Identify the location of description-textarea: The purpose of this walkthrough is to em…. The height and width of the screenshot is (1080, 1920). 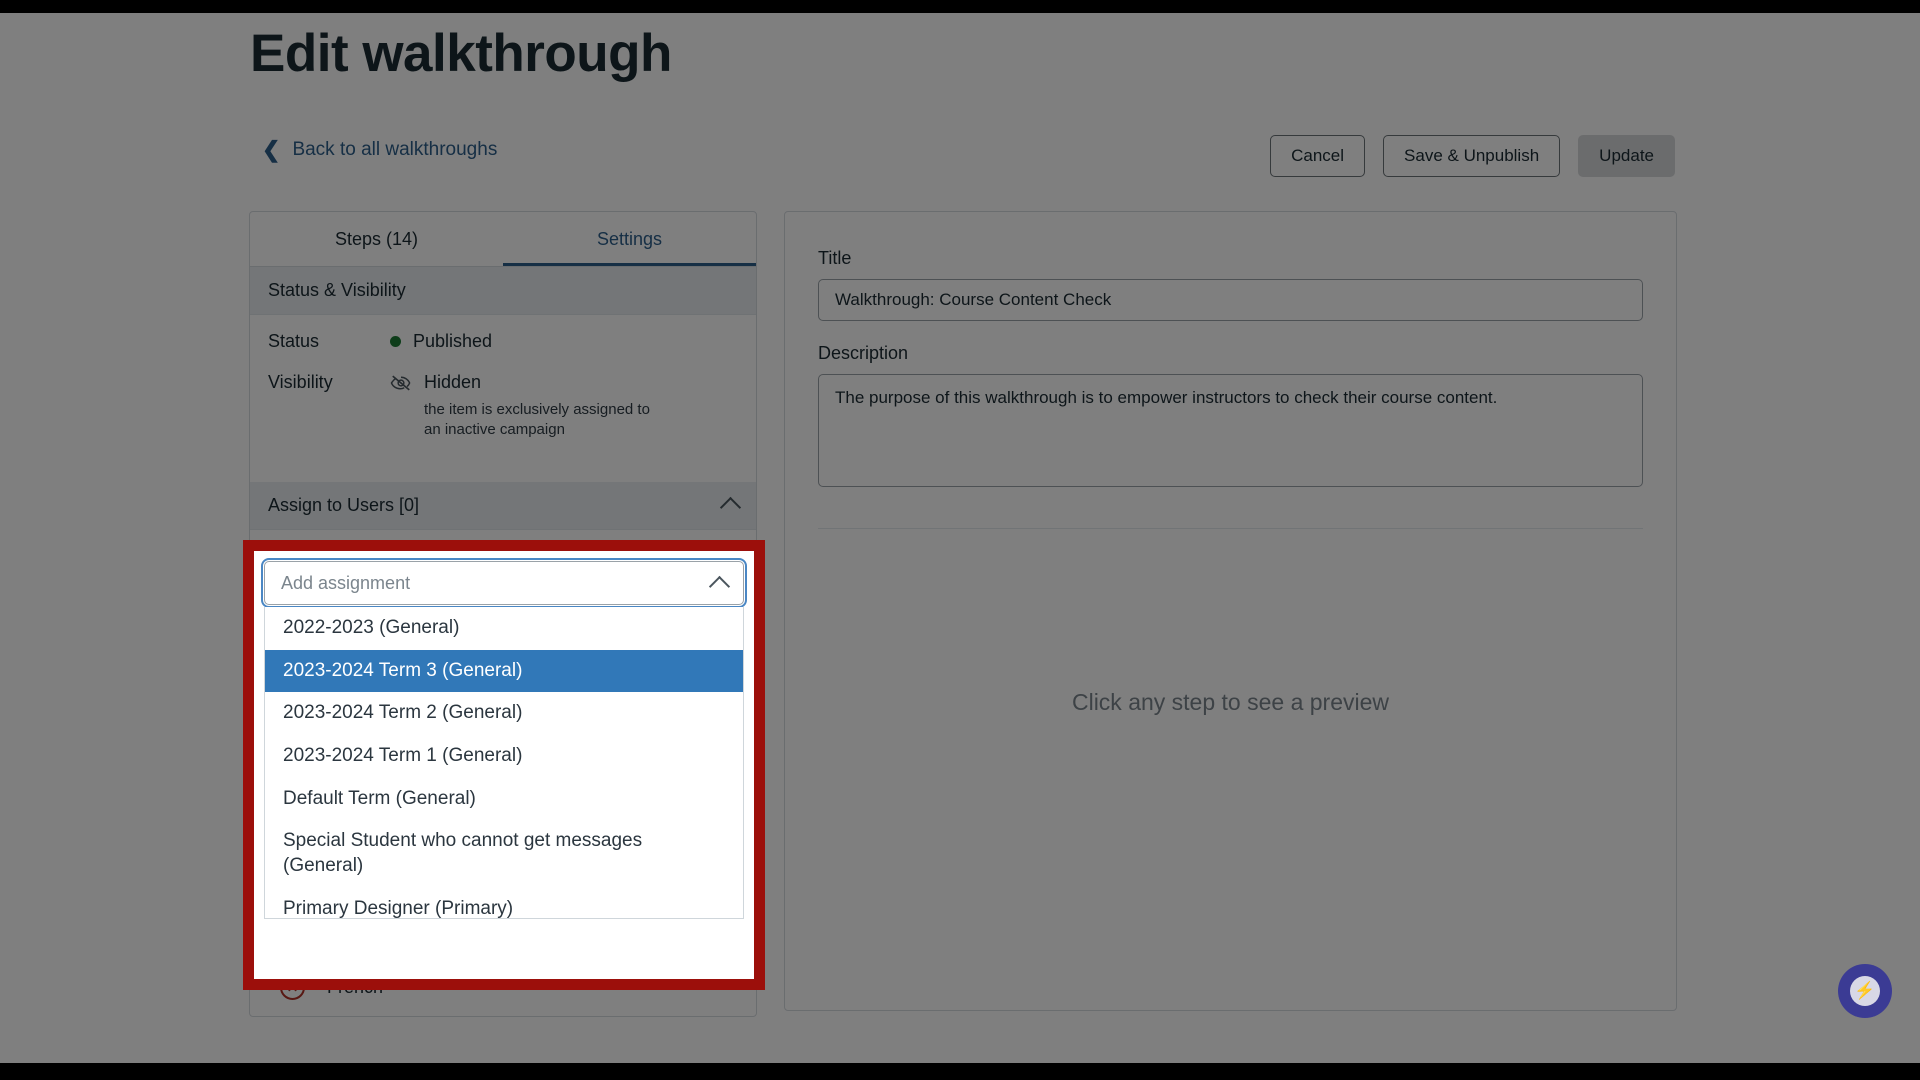
(1230, 430).